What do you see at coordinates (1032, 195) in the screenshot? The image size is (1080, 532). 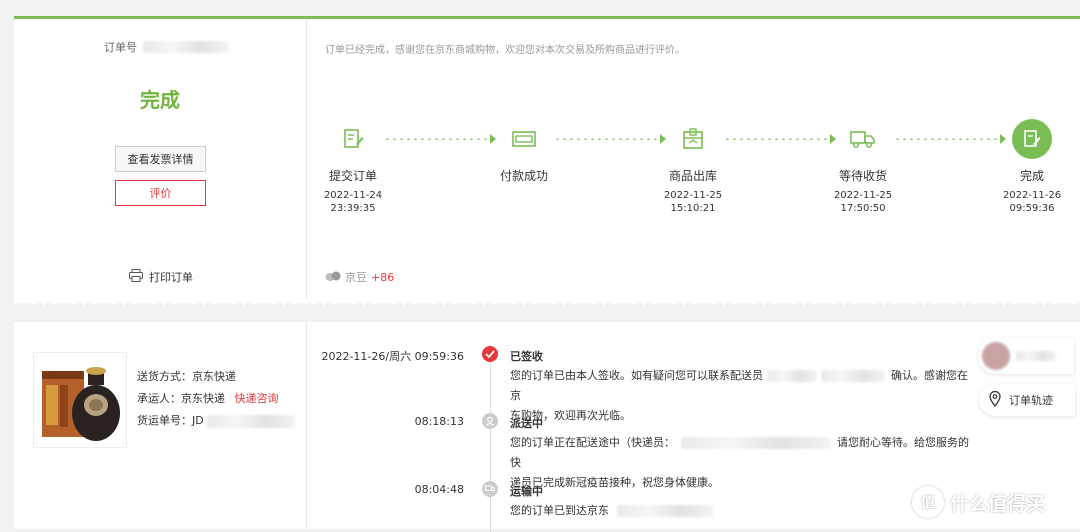 I see `step-date: 2022-11-26` at bounding box center [1032, 195].